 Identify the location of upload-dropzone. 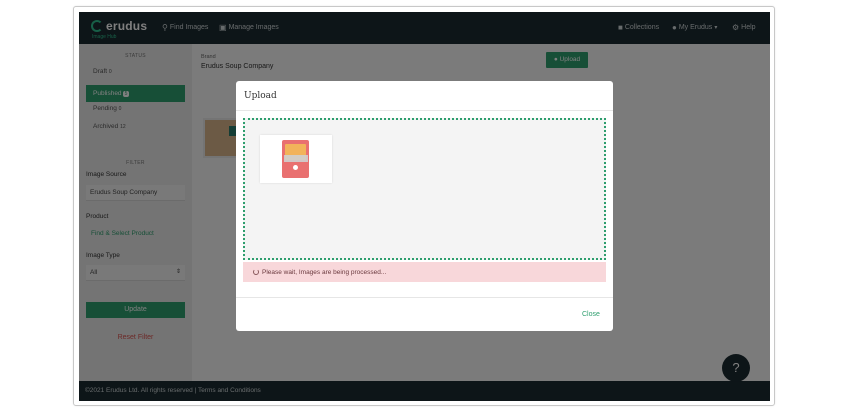
(424, 189).